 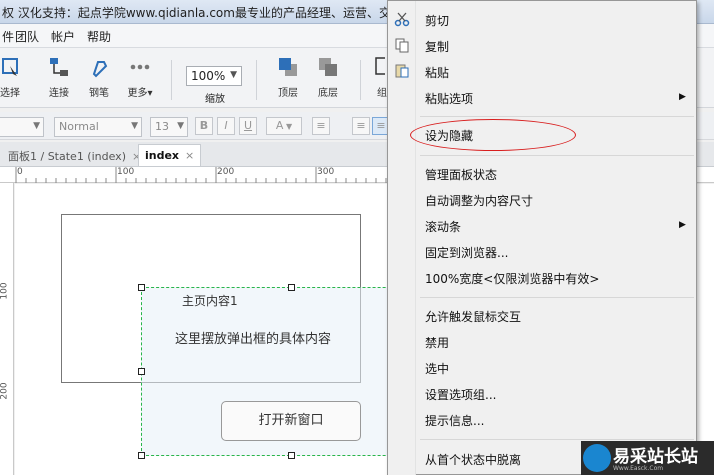 I want to click on connector-icon, so click(x=59, y=67).